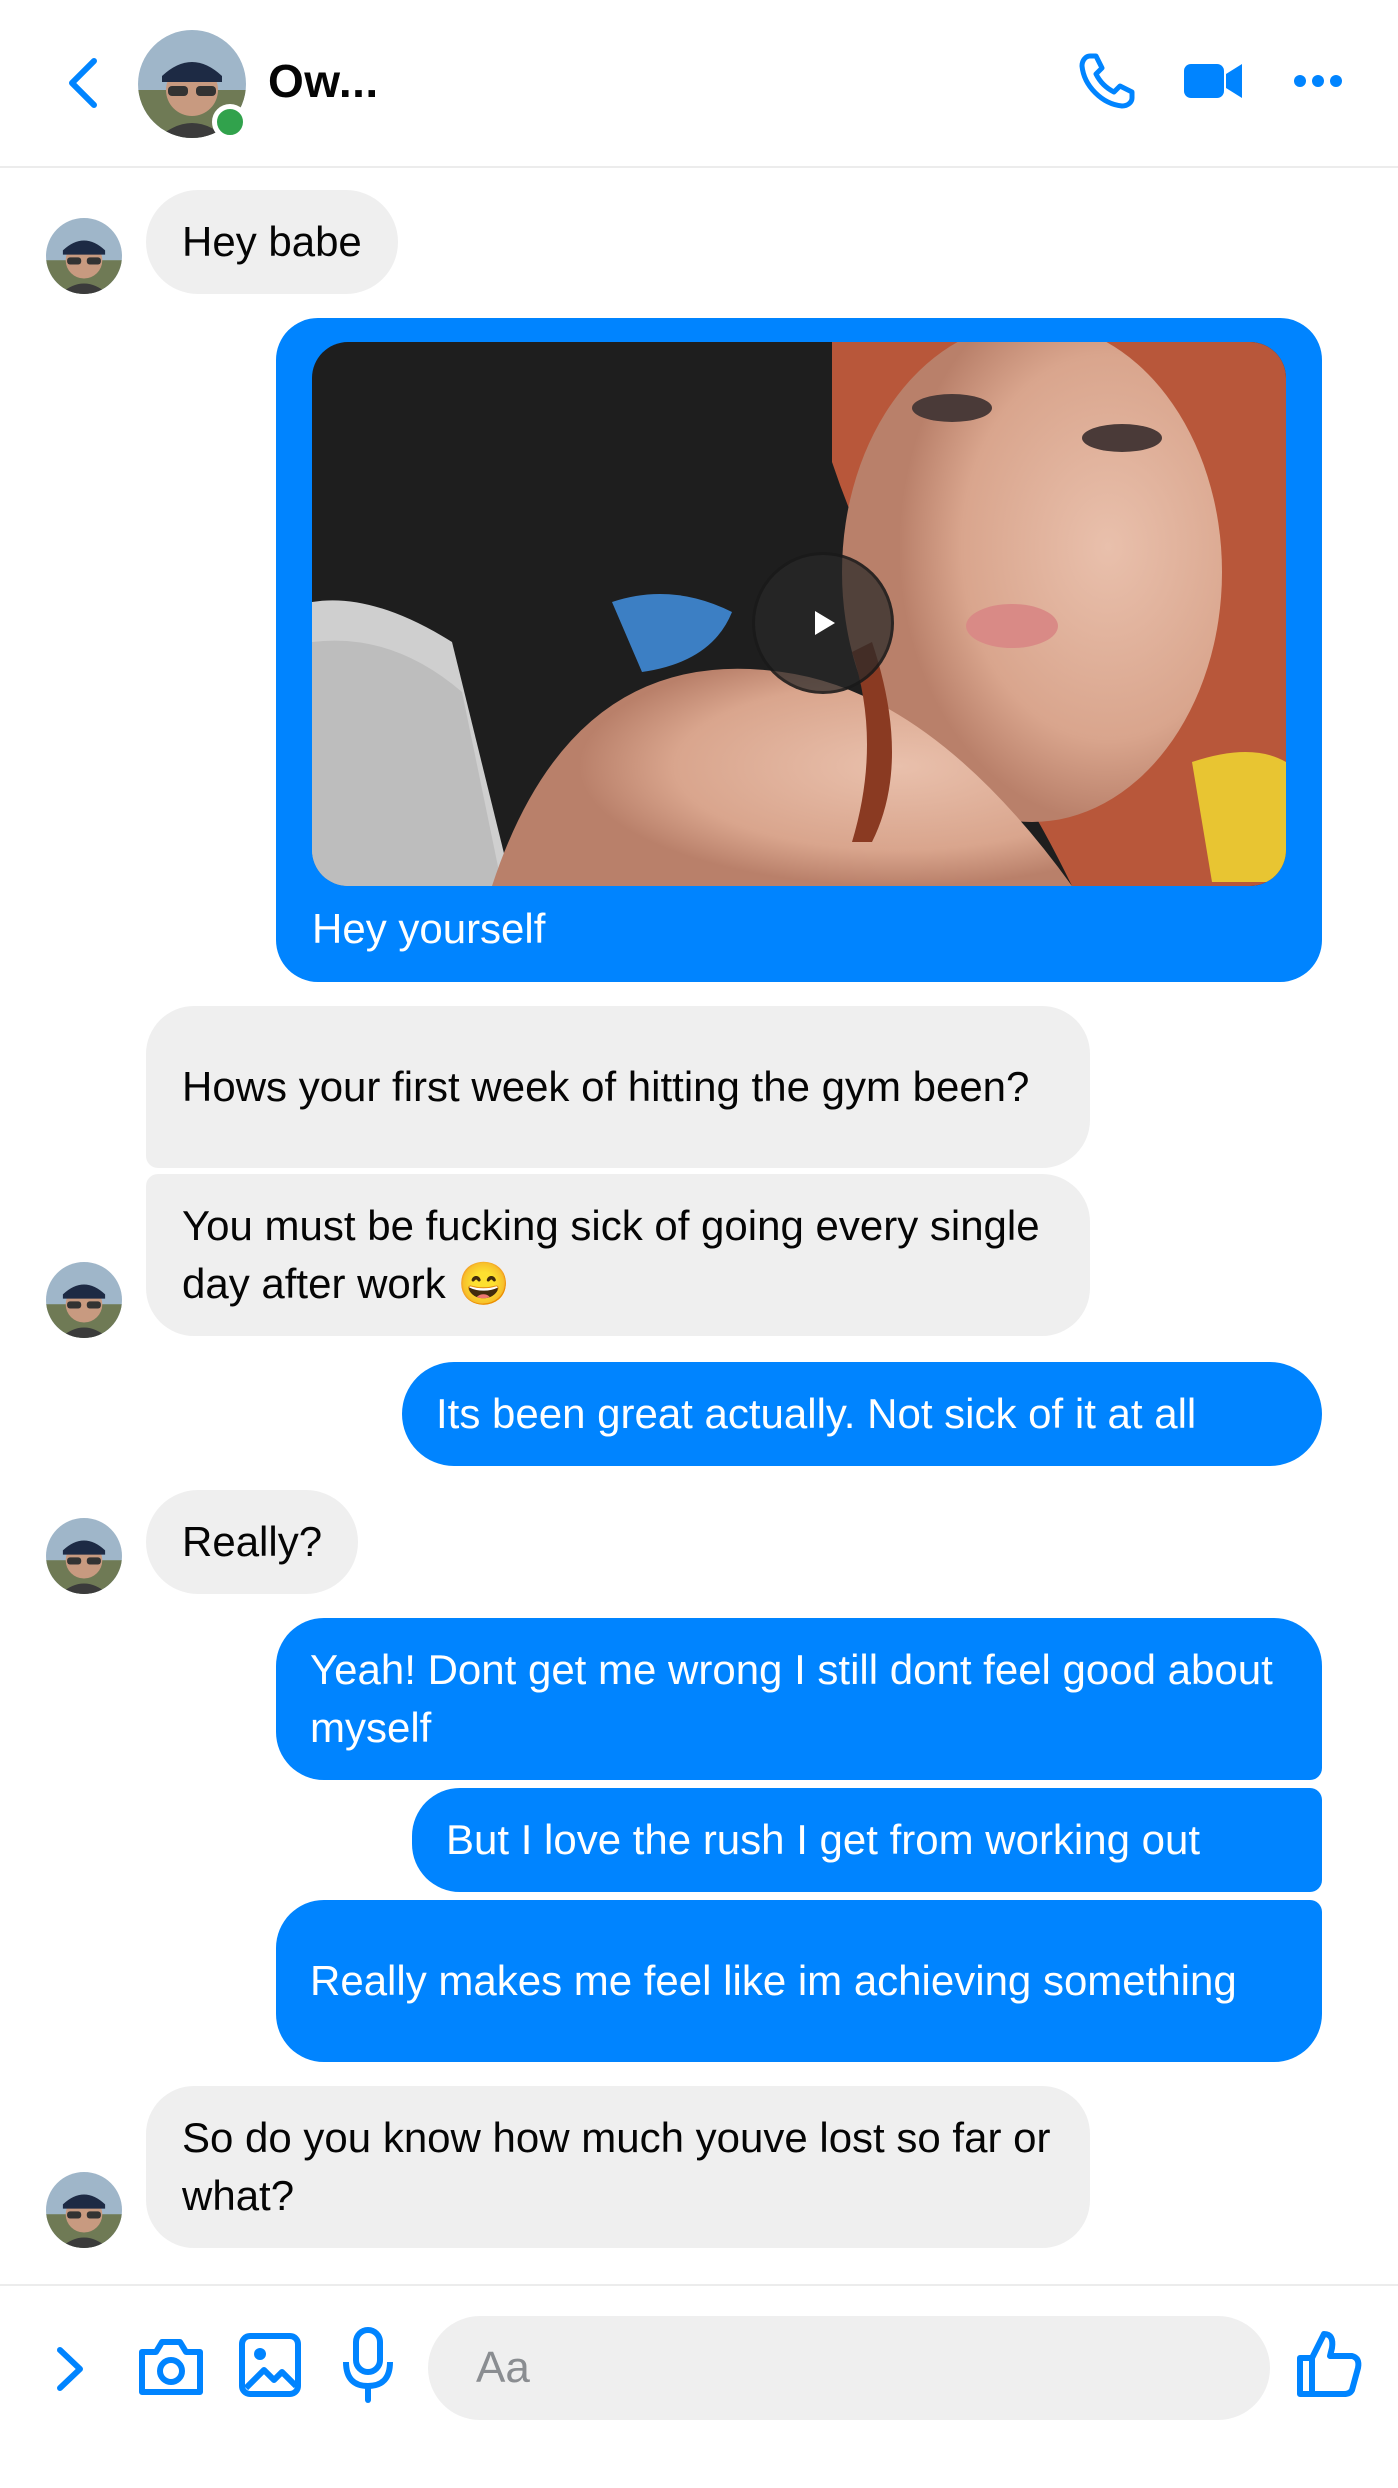 Image resolution: width=1398 pixels, height=2488 pixels. I want to click on incoming-message: Hey babe, so click(272, 242).